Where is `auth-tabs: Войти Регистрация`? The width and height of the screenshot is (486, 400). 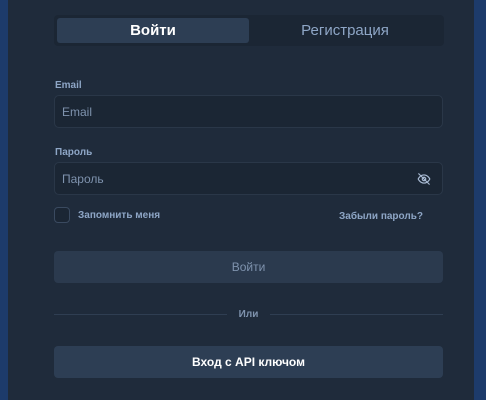 auth-tabs: Войти Регистрация is located at coordinates (249, 30).